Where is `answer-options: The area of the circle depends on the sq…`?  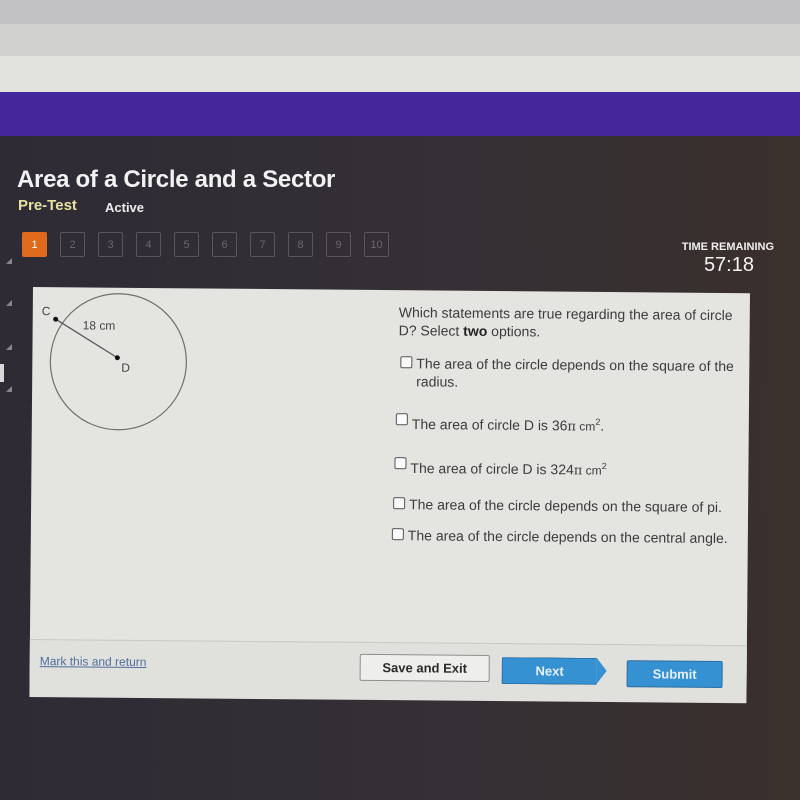
answer-options: The area of the circle depends on the sq… is located at coordinates (568, 450).